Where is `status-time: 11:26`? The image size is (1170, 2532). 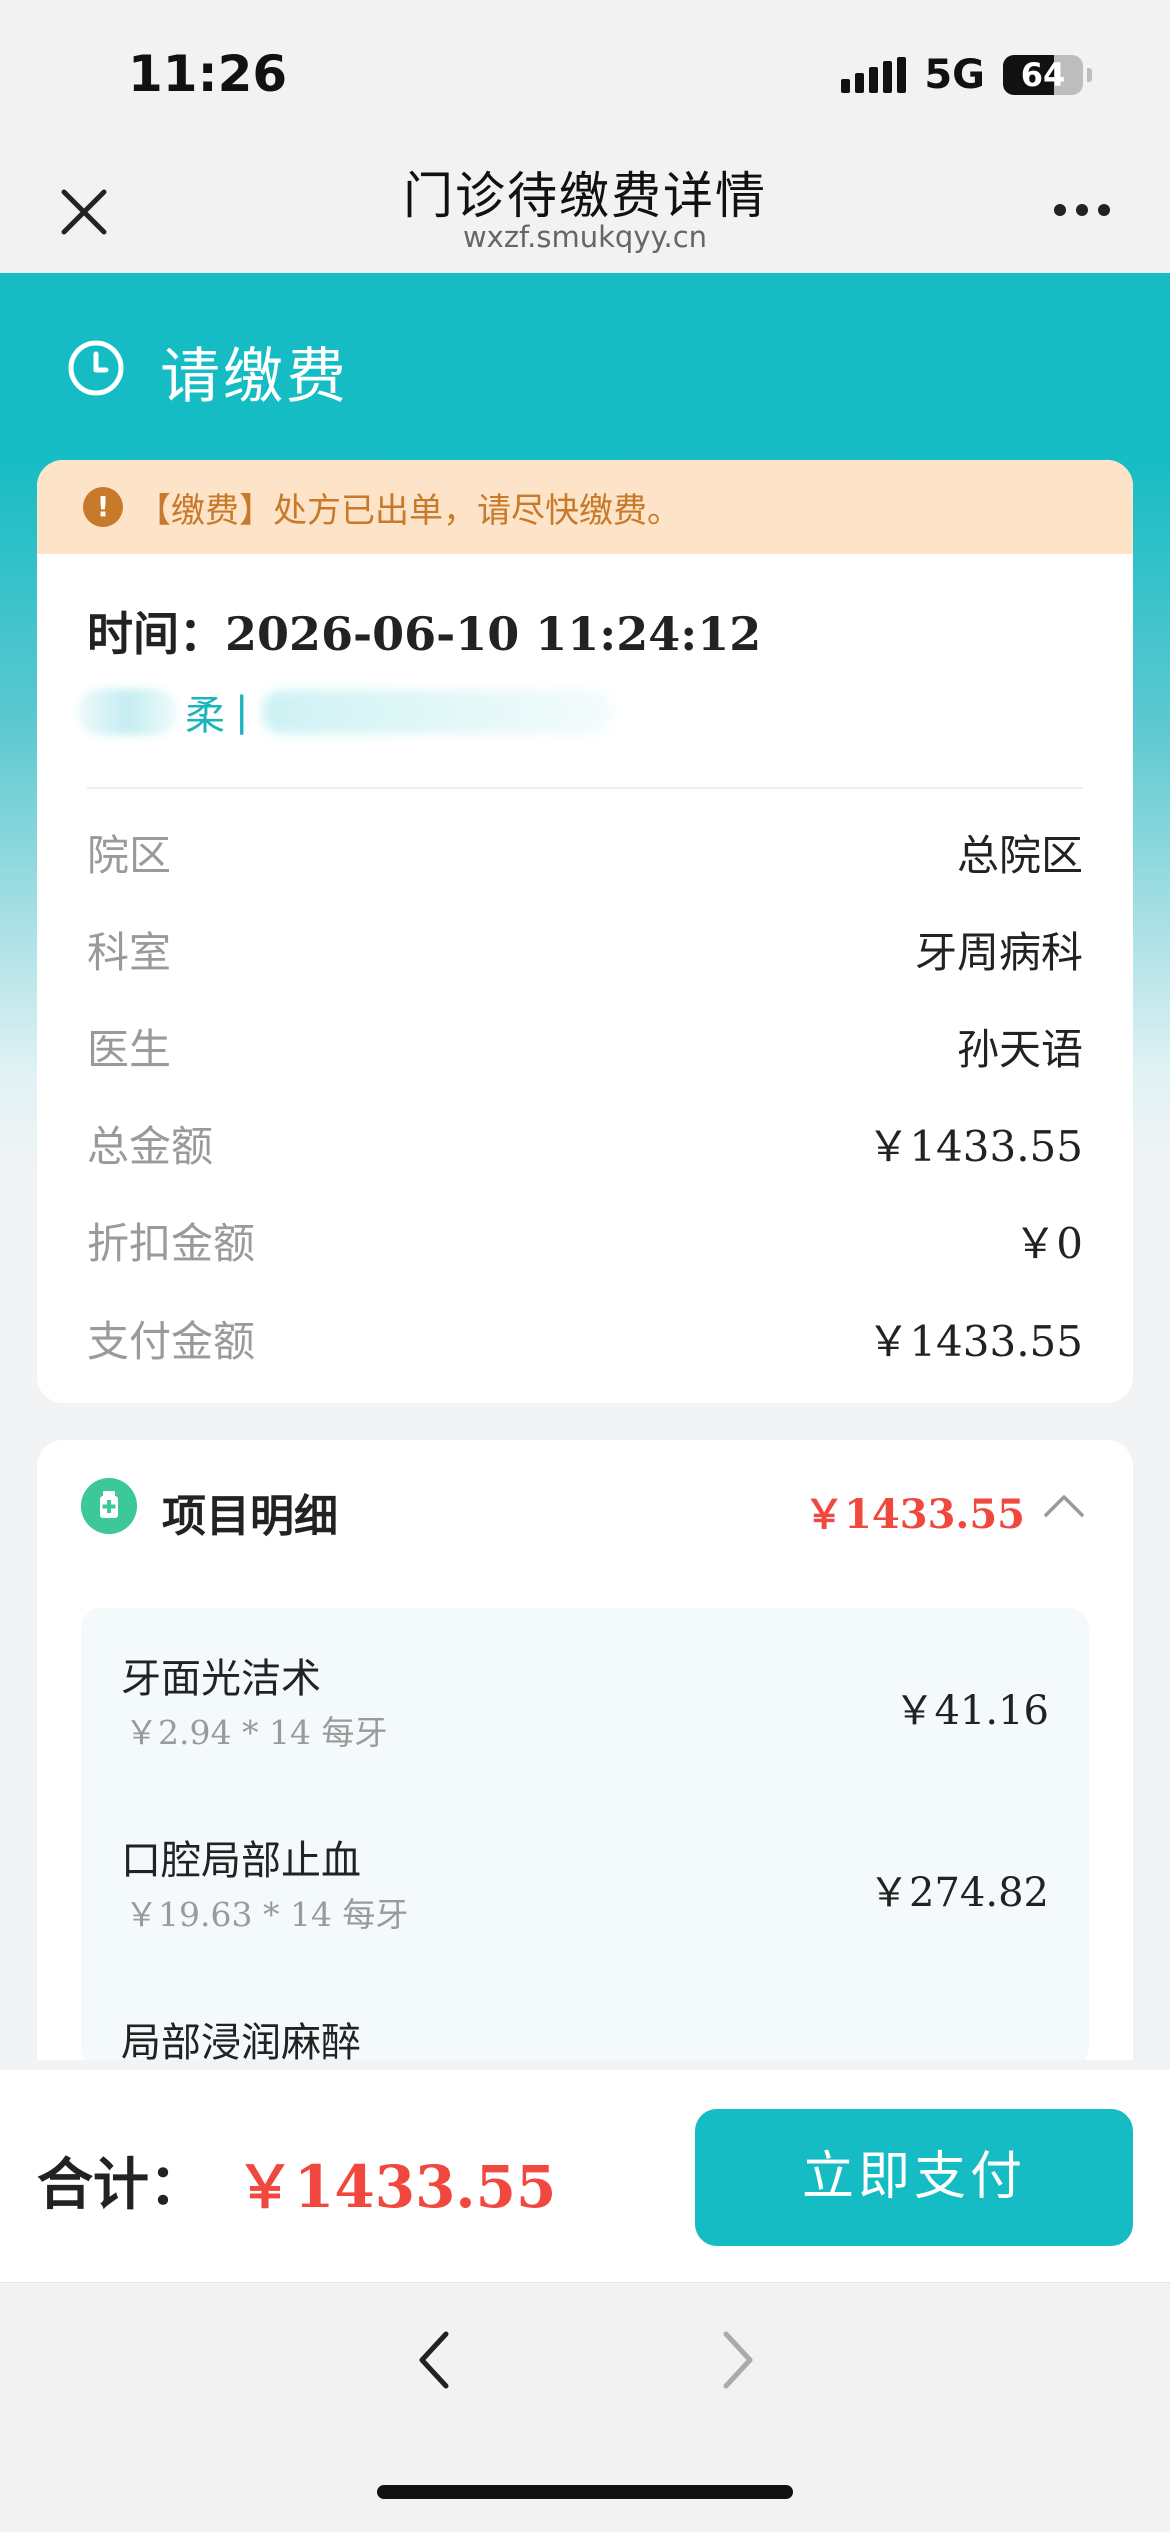
status-time: 11:26 is located at coordinates (208, 74).